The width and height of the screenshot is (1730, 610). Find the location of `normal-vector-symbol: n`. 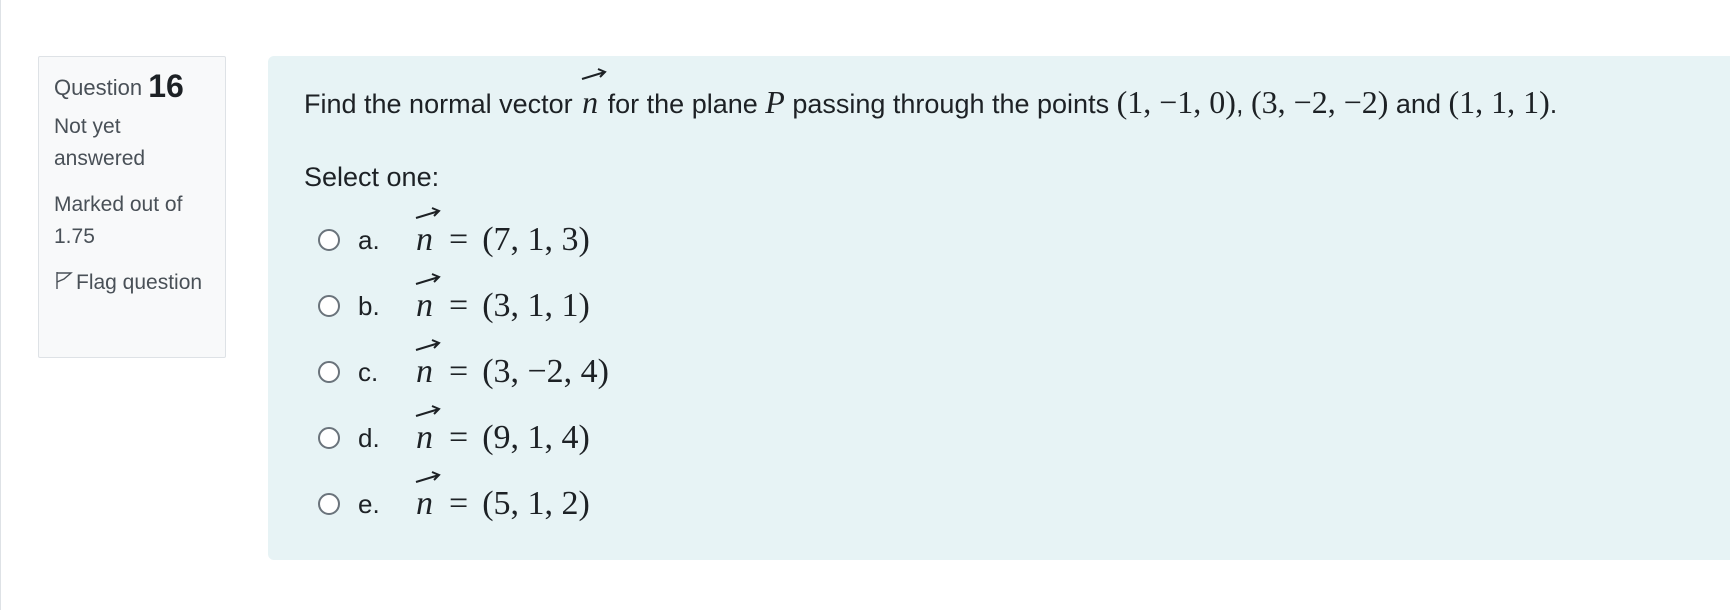

normal-vector-symbol: n is located at coordinates (593, 95).